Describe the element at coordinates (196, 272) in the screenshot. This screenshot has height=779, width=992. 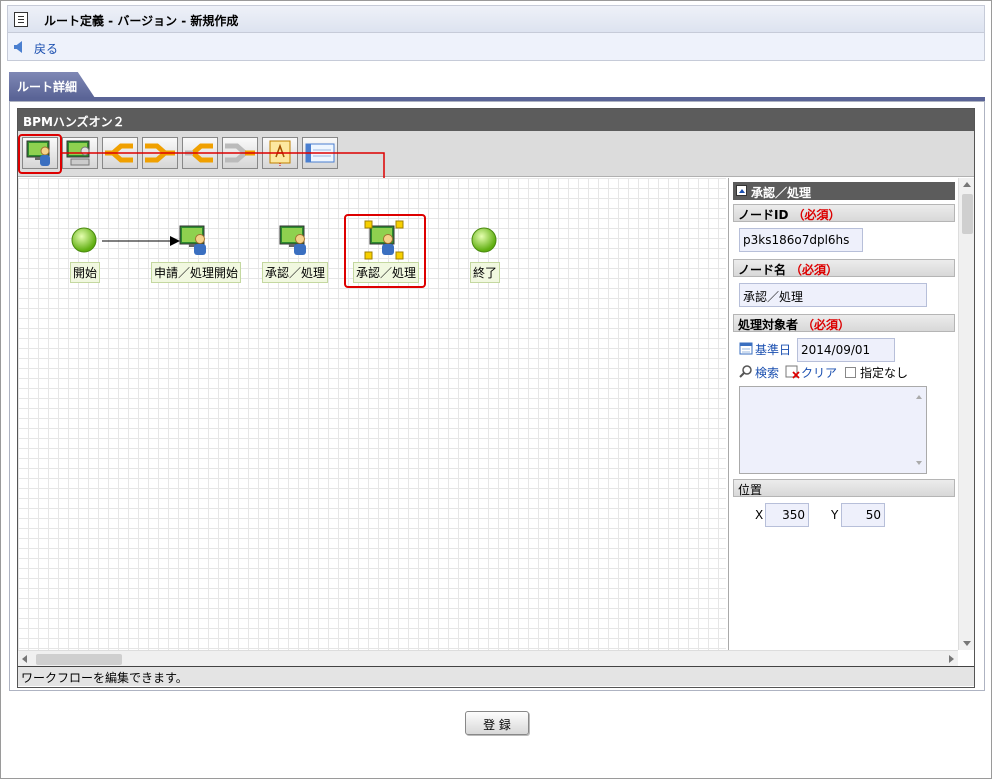
I see `apply-node-label: 申請／処理開始` at that location.